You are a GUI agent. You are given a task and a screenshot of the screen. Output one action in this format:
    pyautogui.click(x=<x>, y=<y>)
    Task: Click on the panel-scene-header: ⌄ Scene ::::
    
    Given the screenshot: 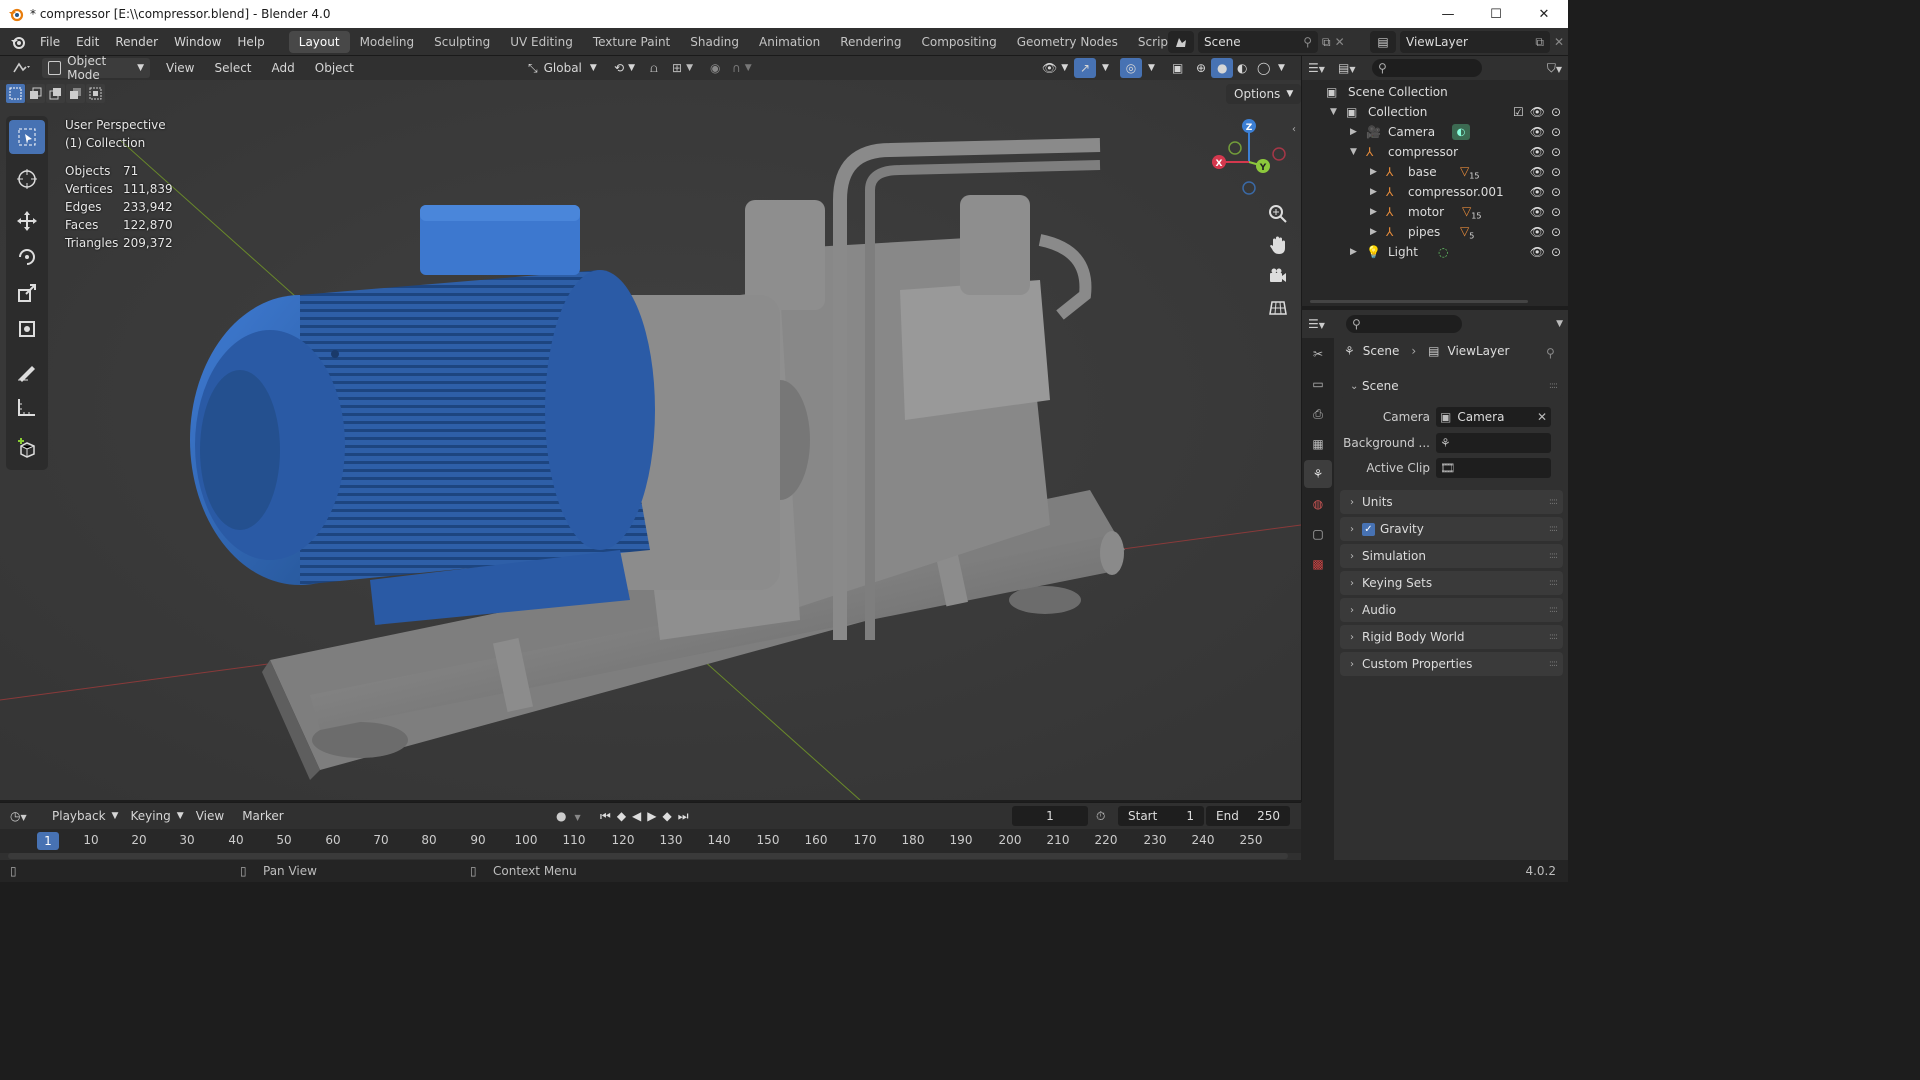 What is the action you would take?
    pyautogui.click(x=1451, y=386)
    